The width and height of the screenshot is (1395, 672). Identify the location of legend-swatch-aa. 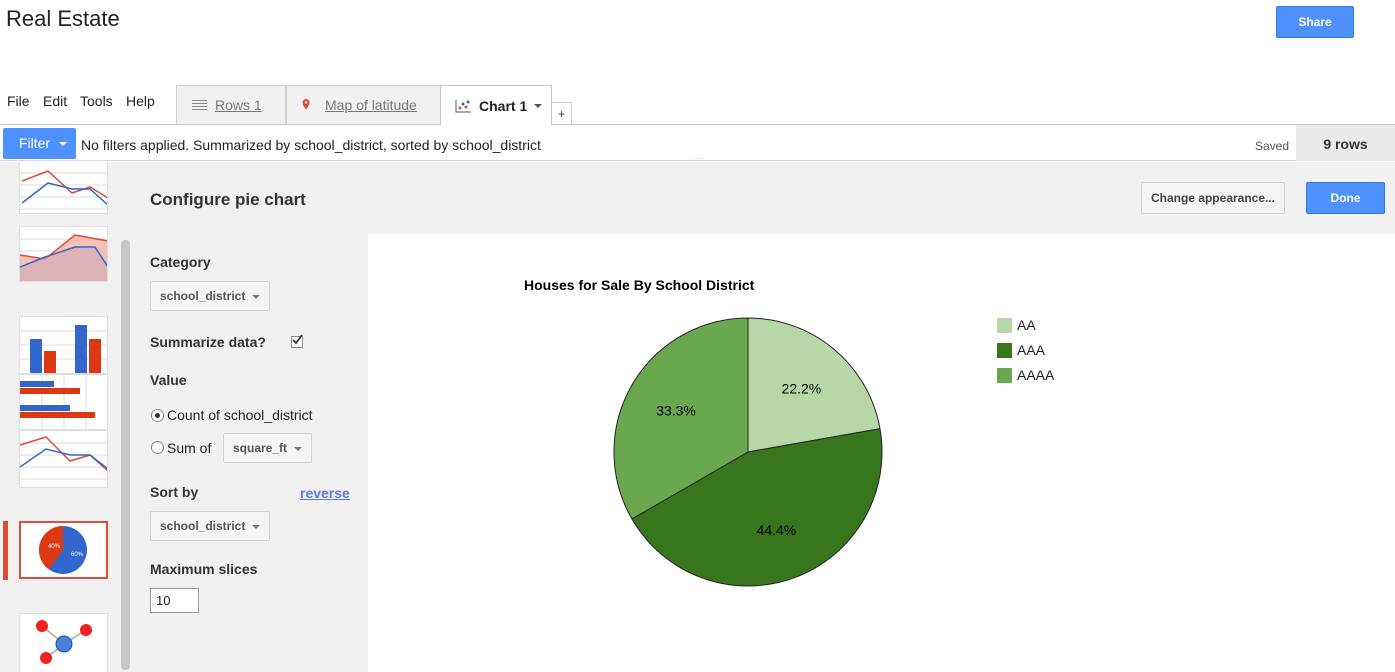
(1004, 325).